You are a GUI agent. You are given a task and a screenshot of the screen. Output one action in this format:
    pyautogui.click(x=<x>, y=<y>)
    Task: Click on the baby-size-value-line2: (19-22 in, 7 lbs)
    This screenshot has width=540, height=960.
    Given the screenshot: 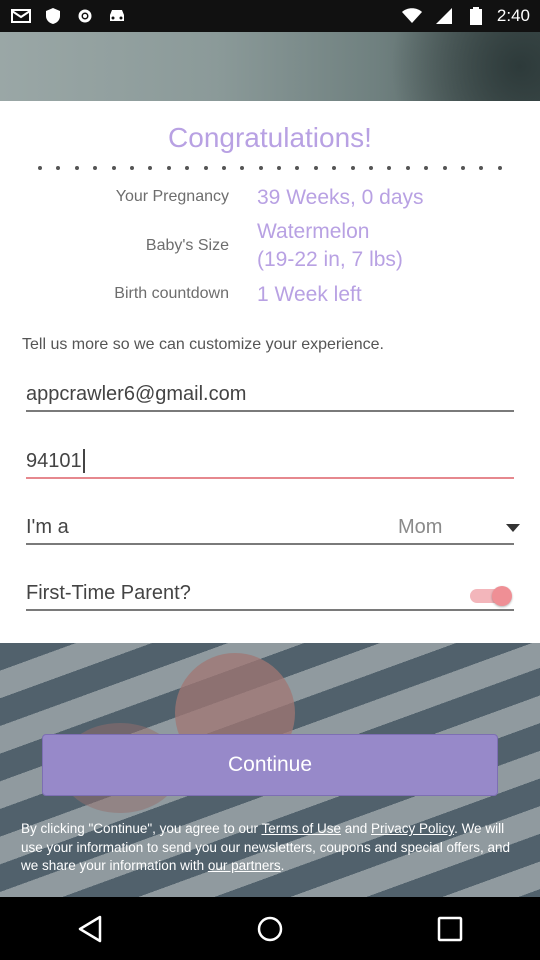 What is the action you would take?
    pyautogui.click(x=330, y=259)
    